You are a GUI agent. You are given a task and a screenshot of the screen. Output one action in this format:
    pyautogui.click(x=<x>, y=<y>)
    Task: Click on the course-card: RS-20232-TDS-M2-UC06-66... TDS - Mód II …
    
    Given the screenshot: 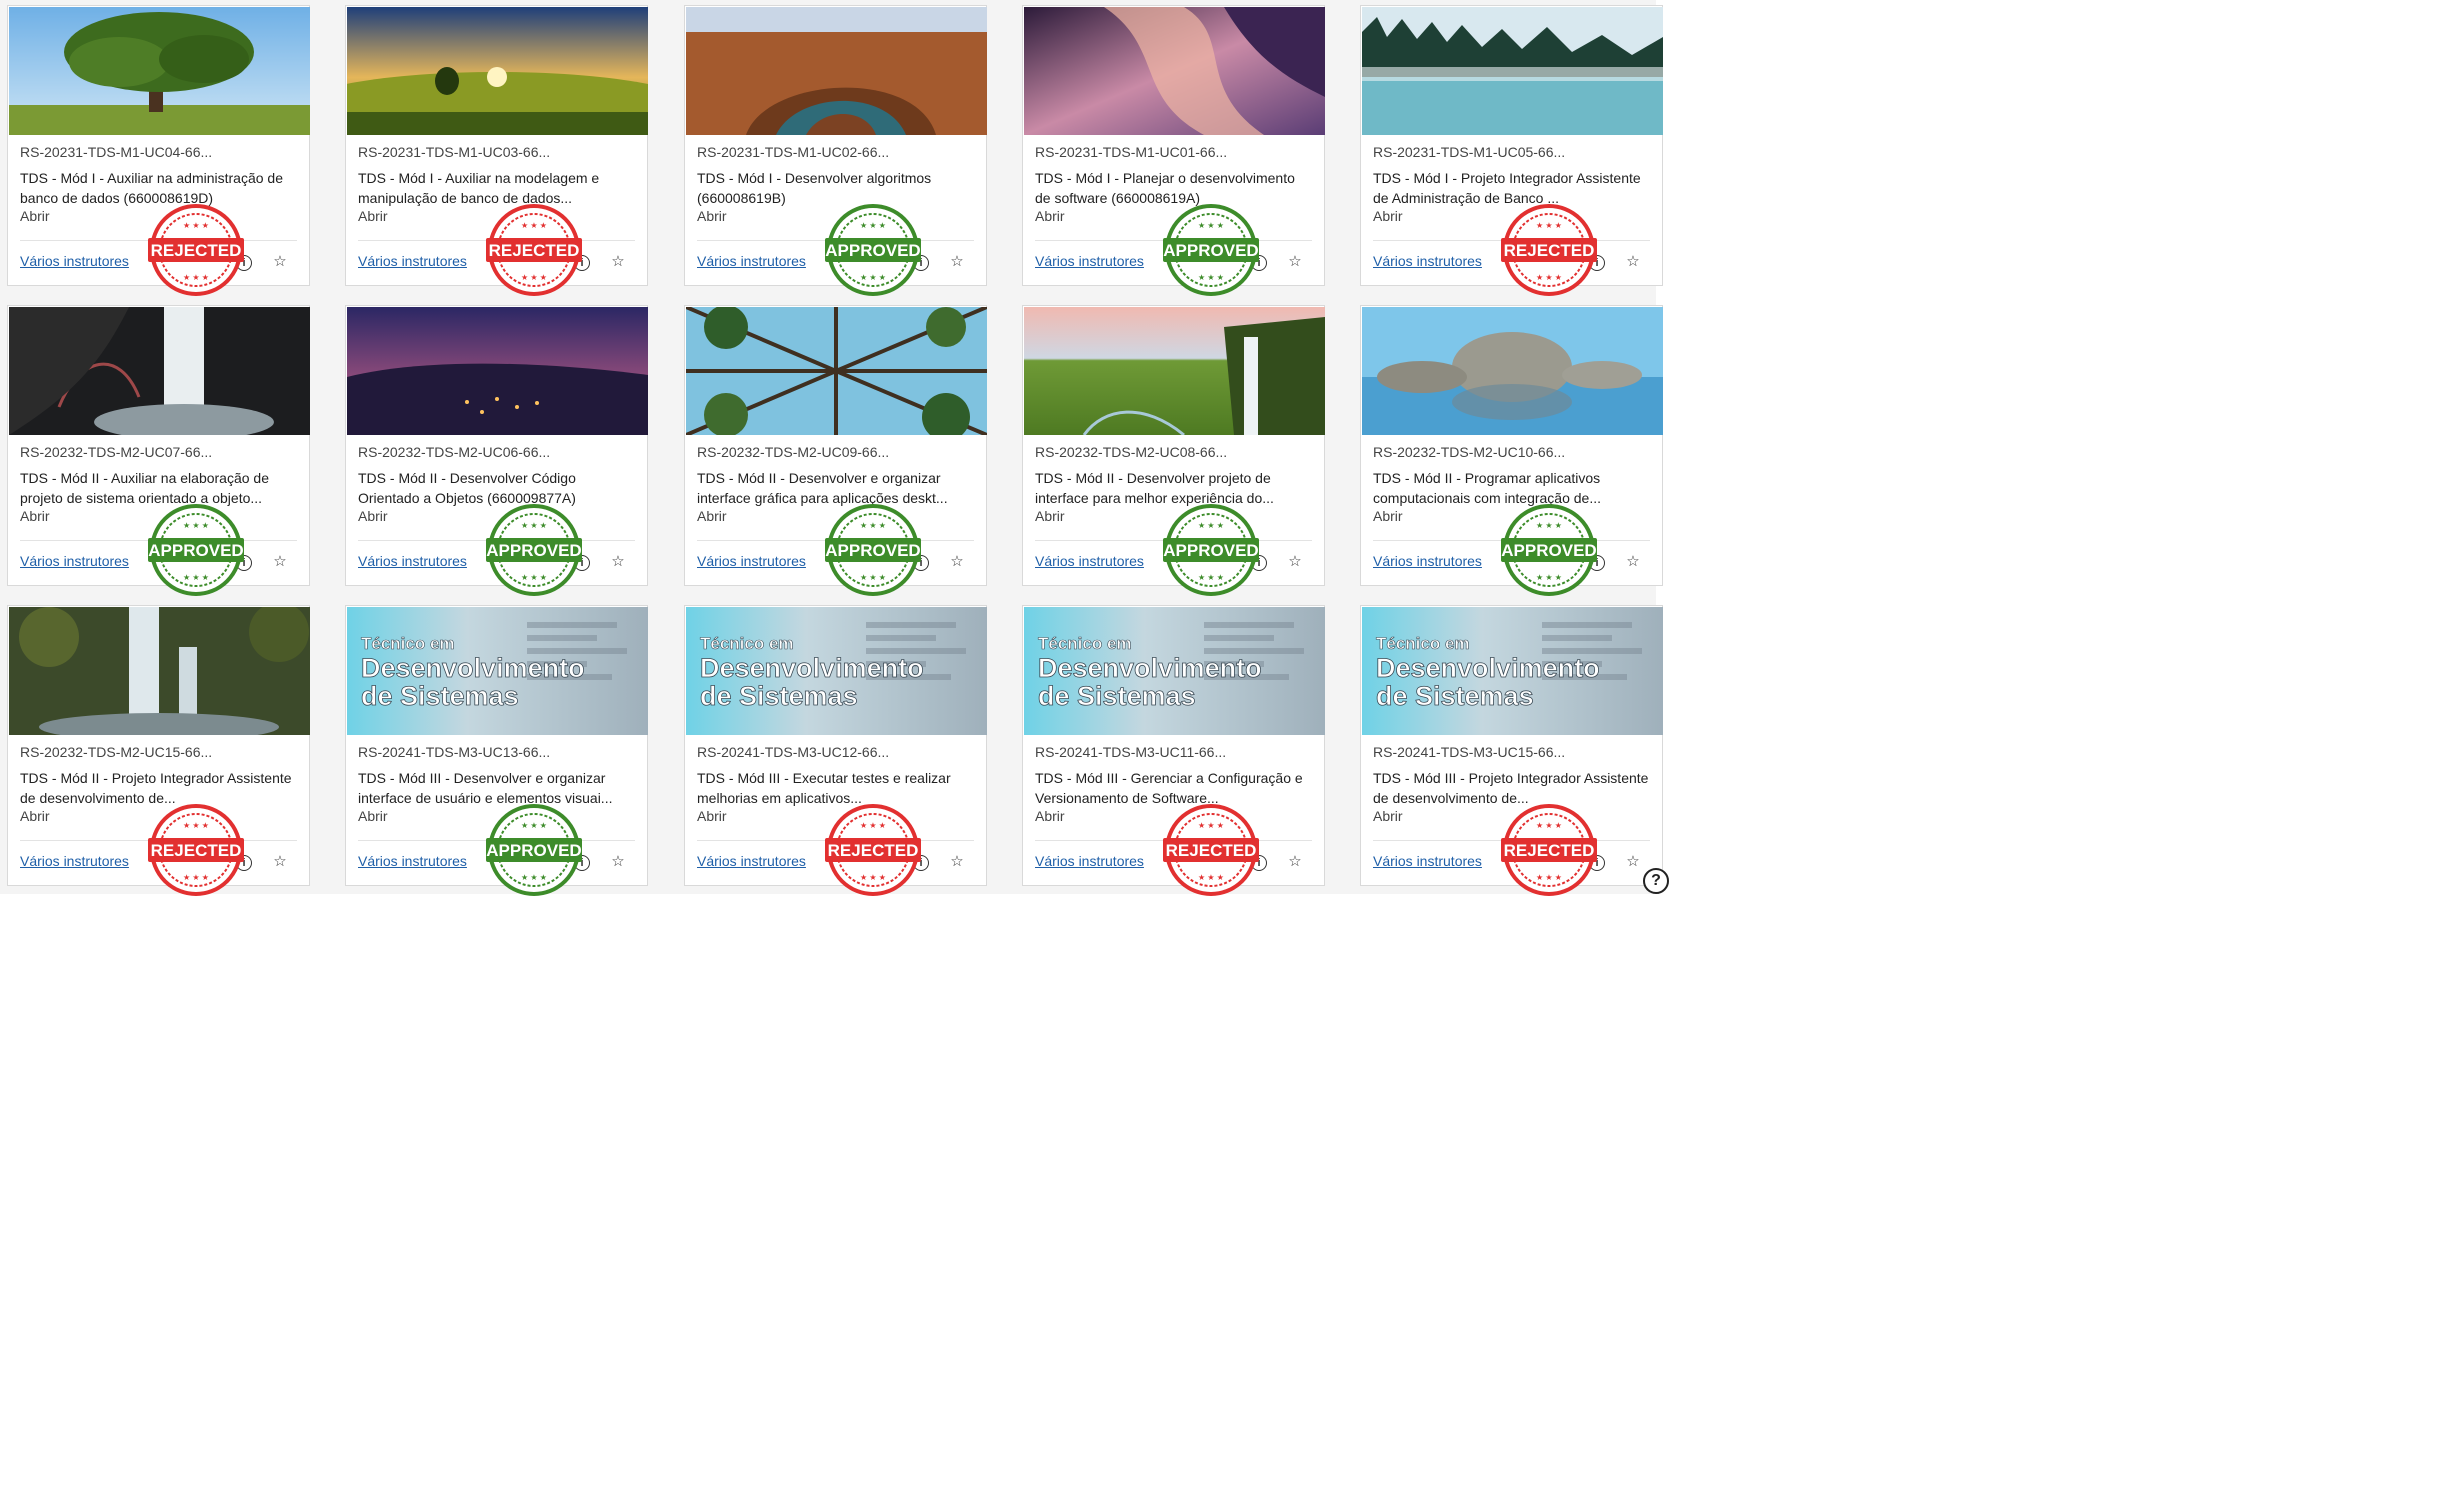 What is the action you would take?
    pyautogui.click(x=496, y=450)
    